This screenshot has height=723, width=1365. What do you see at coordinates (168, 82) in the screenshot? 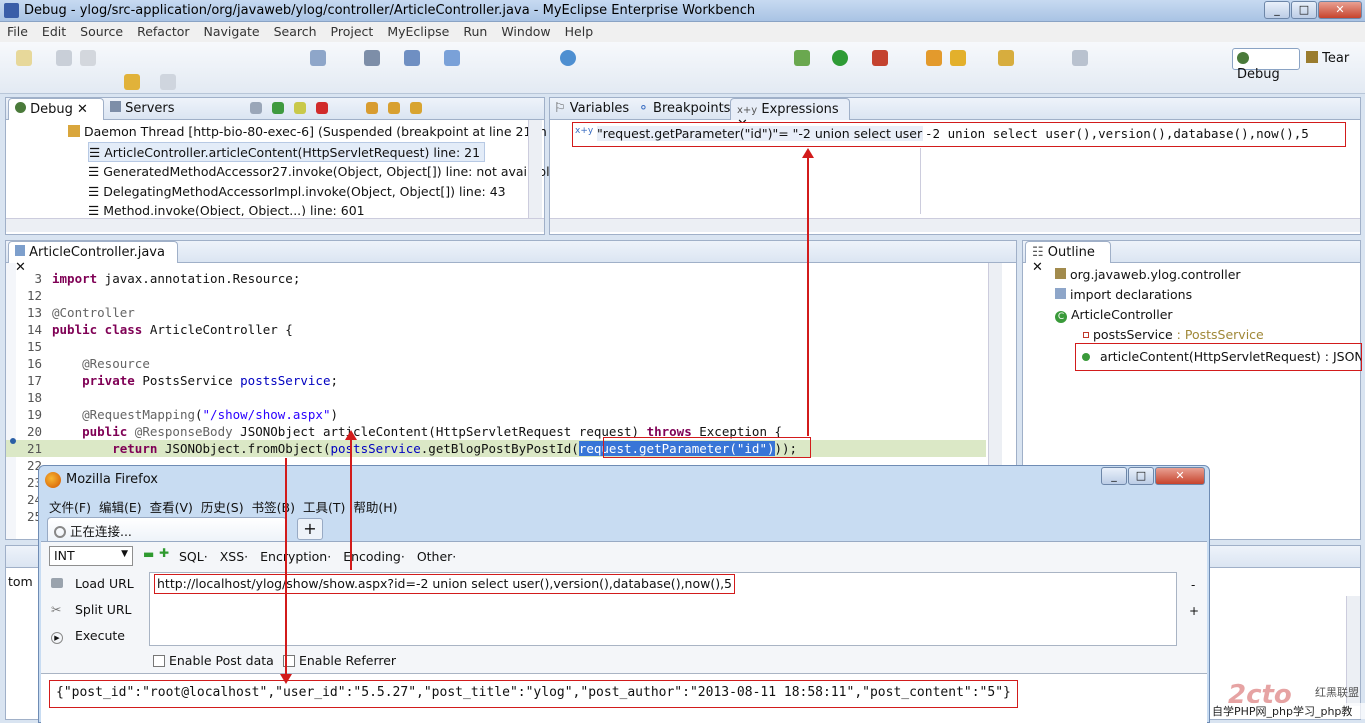
I see `forward-icon` at bounding box center [168, 82].